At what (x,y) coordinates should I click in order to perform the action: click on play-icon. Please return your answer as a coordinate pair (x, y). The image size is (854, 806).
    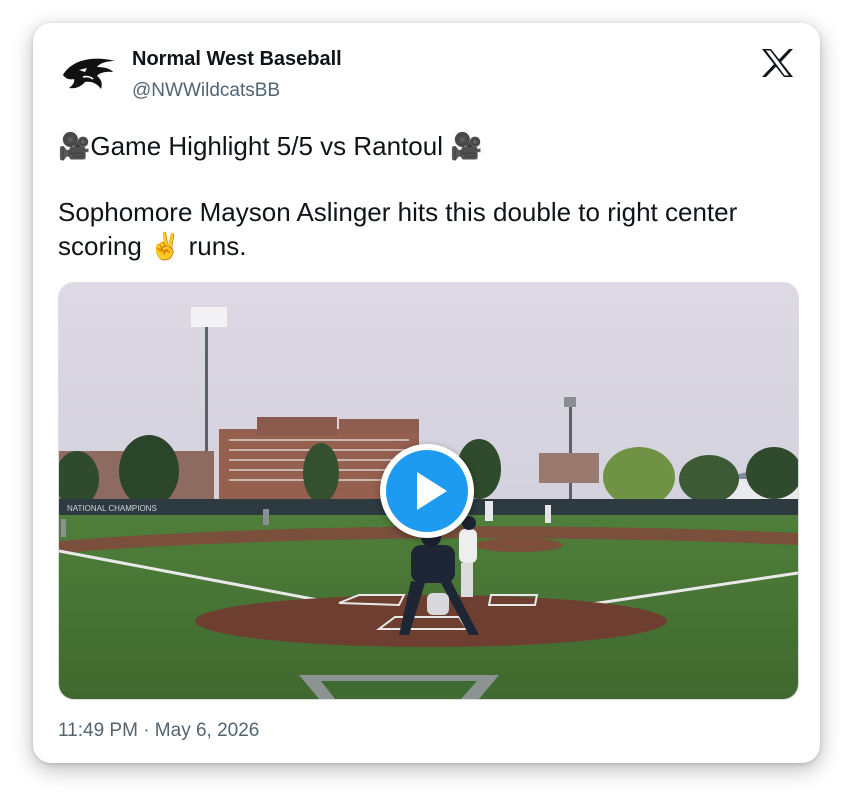
    Looking at the image, I should click on (427, 491).